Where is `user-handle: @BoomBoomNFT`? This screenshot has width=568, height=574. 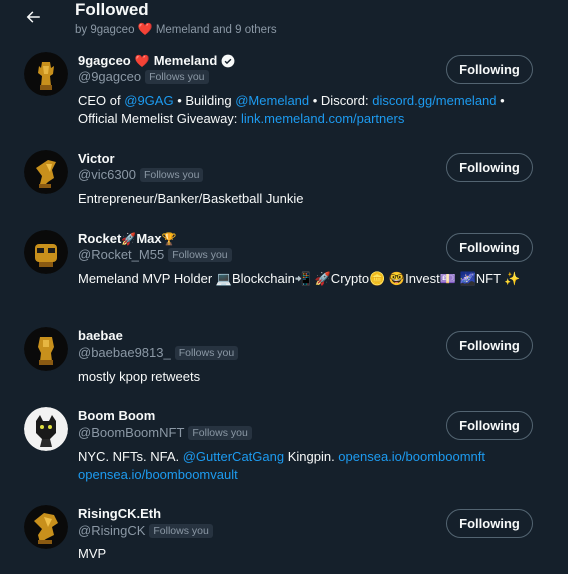 user-handle: @BoomBoomNFT is located at coordinates (131, 433).